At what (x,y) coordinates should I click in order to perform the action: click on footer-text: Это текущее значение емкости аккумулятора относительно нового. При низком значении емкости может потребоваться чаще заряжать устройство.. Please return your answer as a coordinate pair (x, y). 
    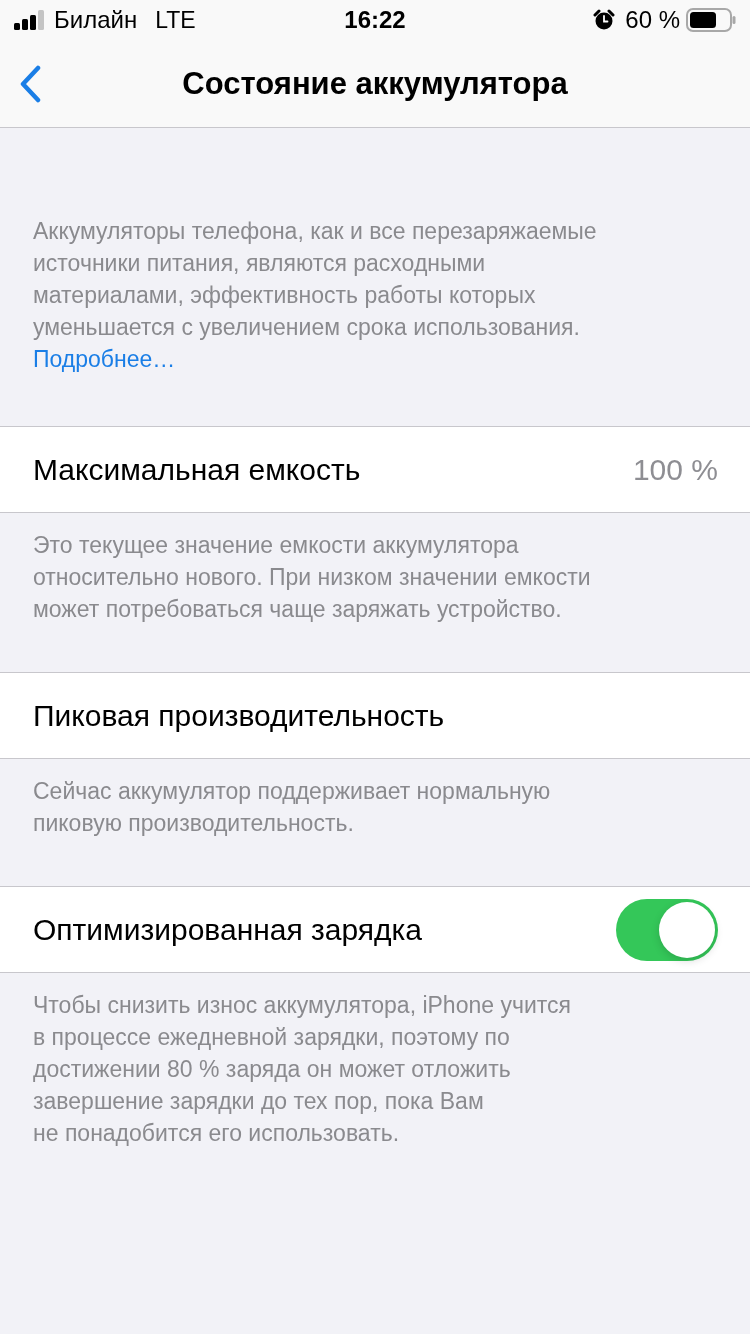
    Looking at the image, I should click on (312, 577).